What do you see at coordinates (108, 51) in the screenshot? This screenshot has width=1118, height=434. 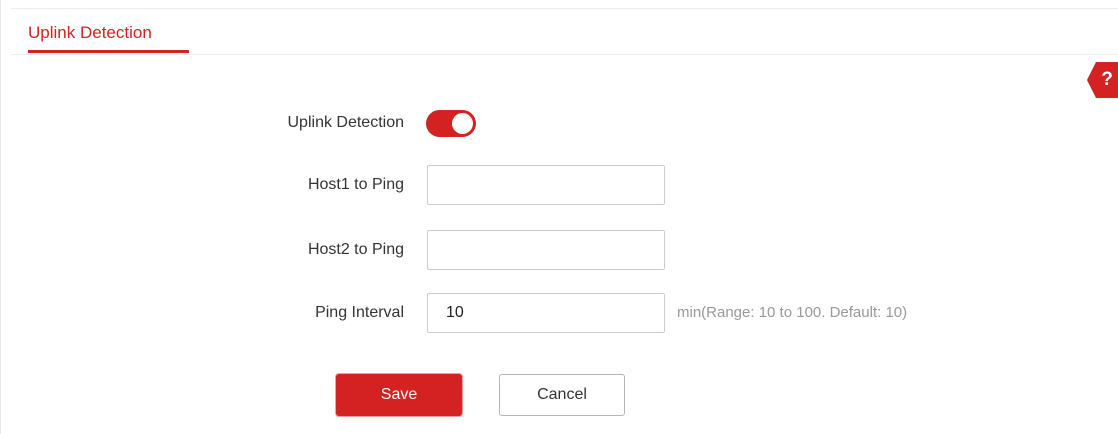 I see `active-tab-indicator` at bounding box center [108, 51].